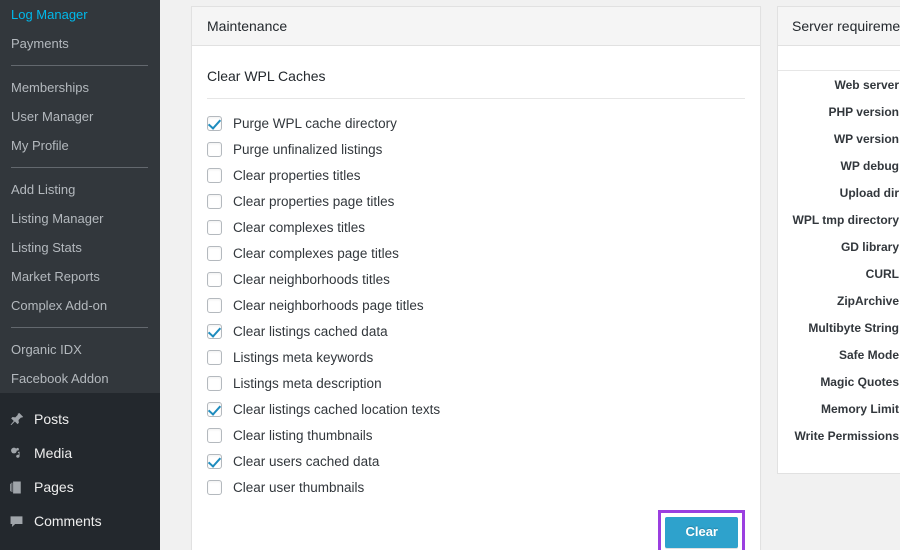  What do you see at coordinates (21, 521) in the screenshot?
I see `comment-icon` at bounding box center [21, 521].